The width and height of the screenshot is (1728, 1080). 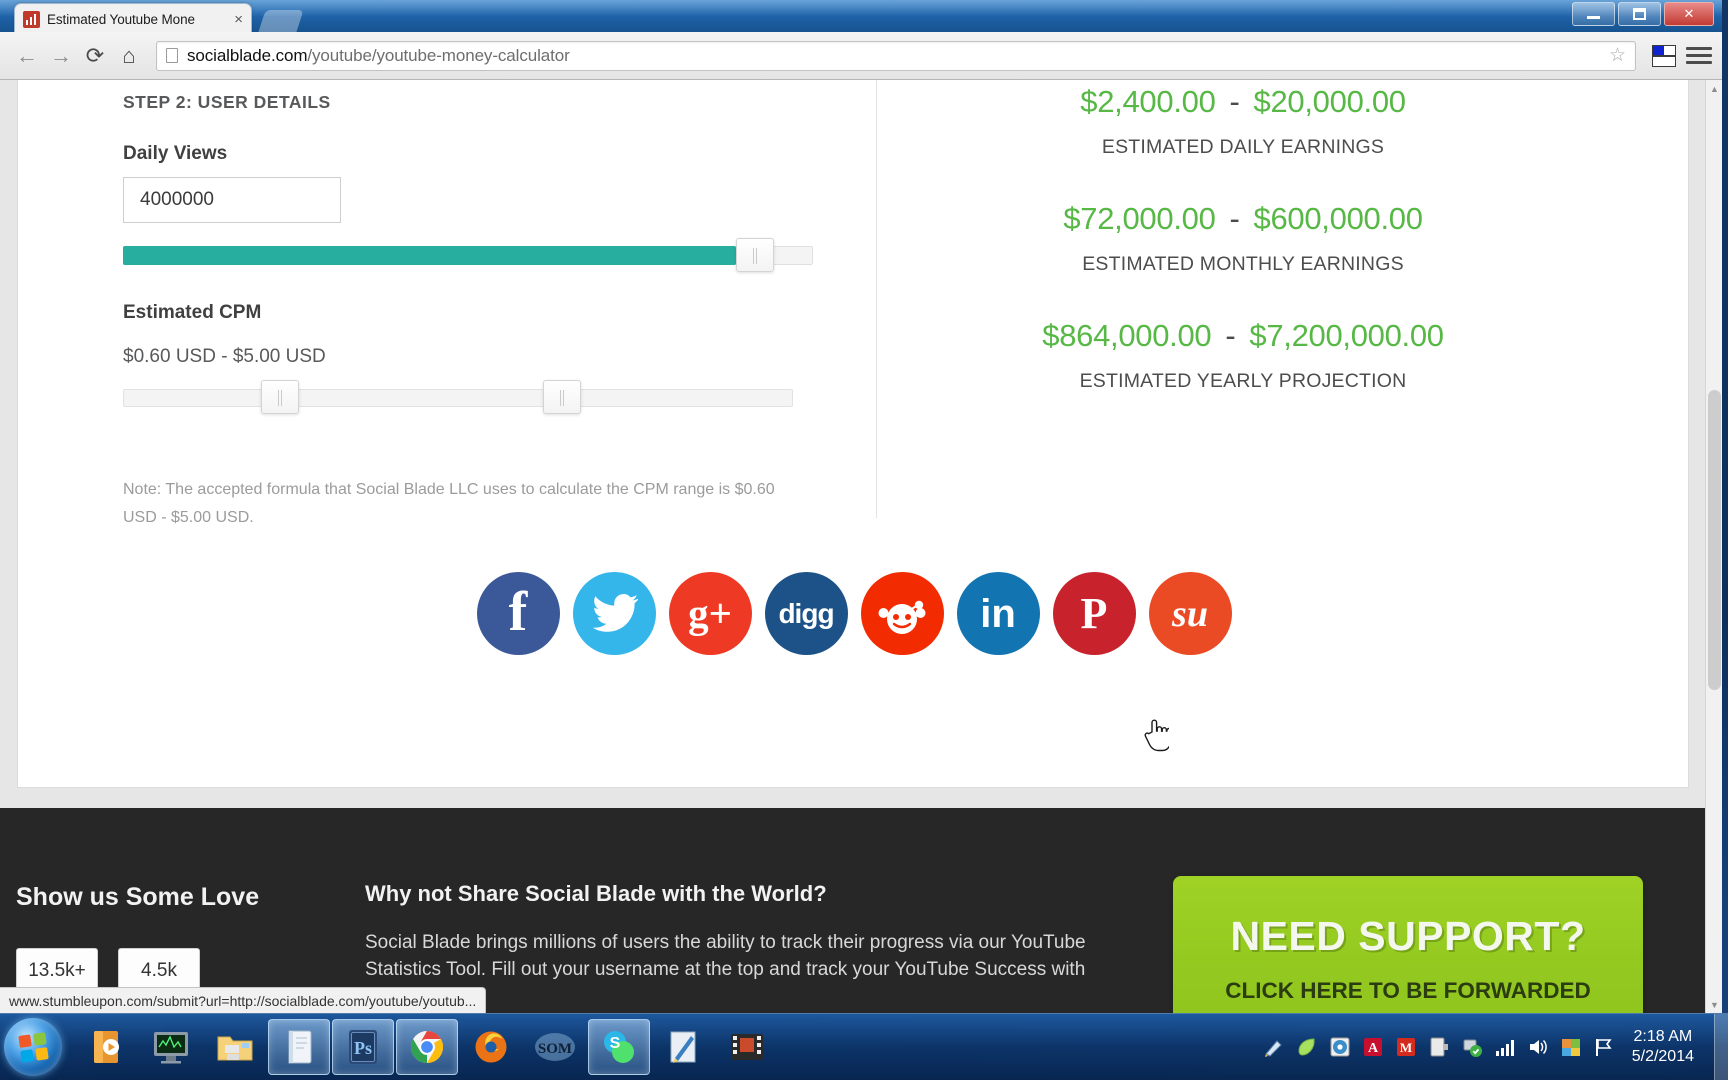 I want to click on tray-adobe-reader-icon: A, so click(x=1373, y=1047).